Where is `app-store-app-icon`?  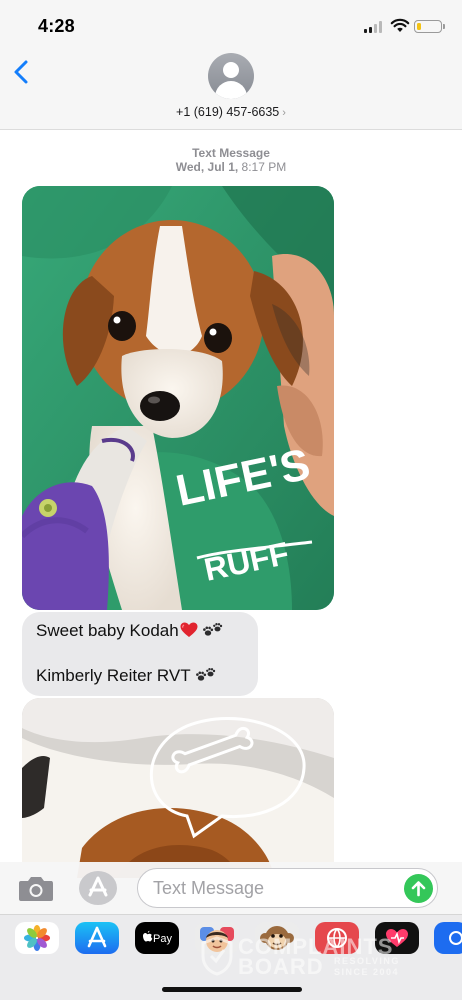 app-store-app-icon is located at coordinates (97, 938).